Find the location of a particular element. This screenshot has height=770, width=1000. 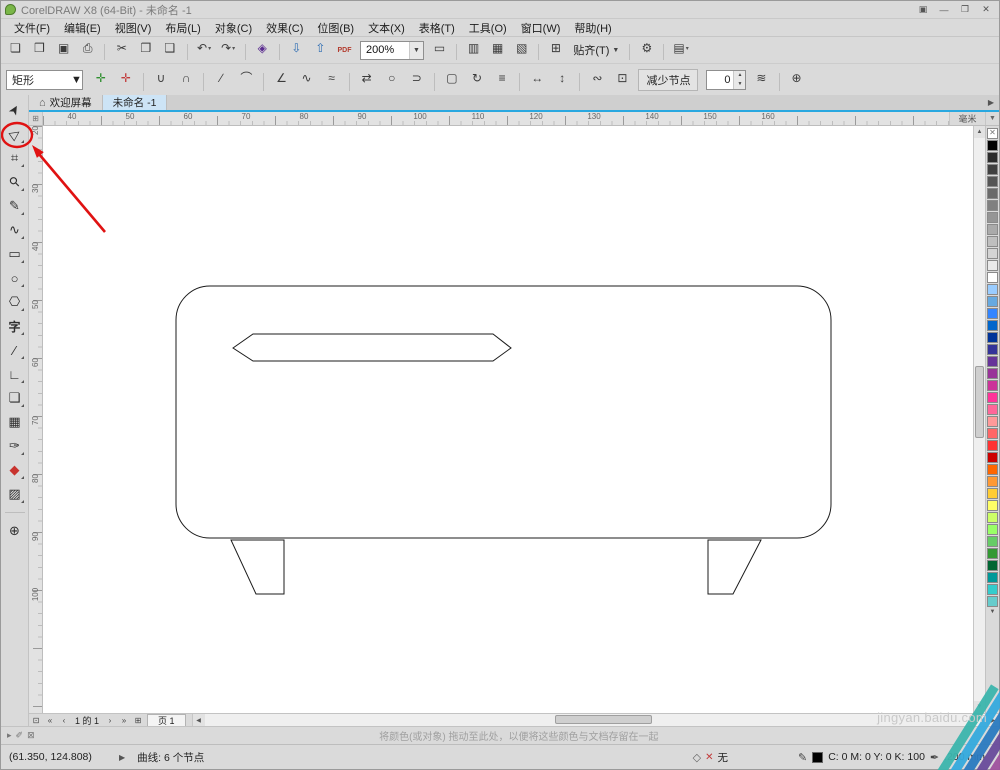

menu-item: 窗口(W) is located at coordinates (541, 28).